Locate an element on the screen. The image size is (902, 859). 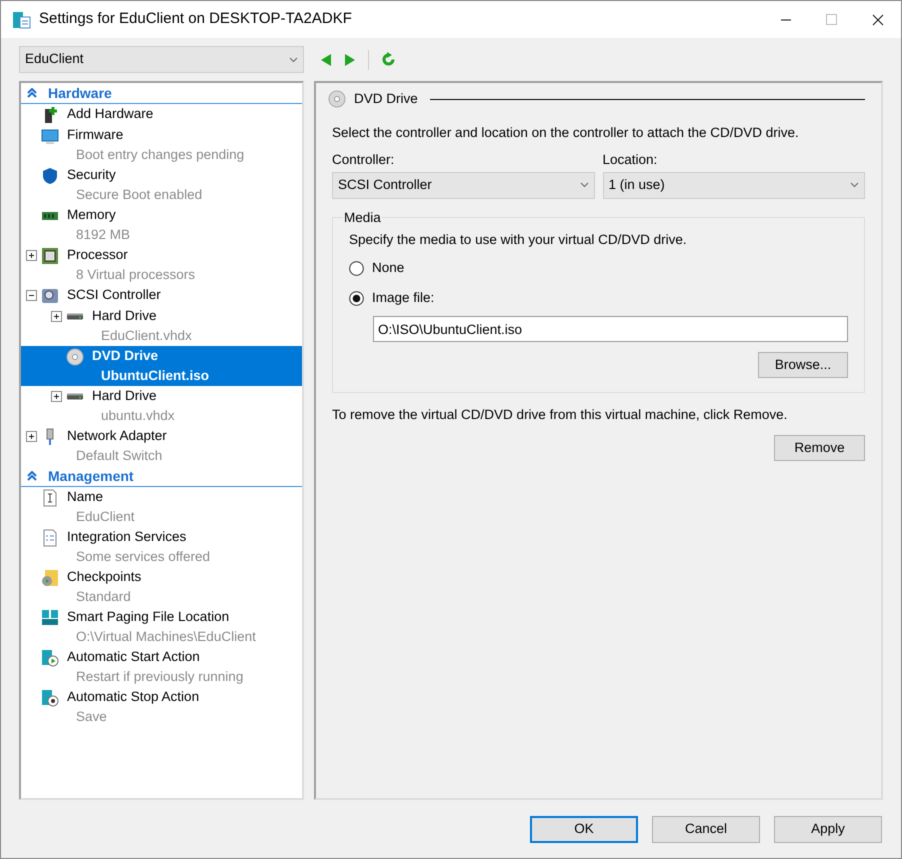
item-label: Automatic Stop Action is located at coordinates (133, 697).